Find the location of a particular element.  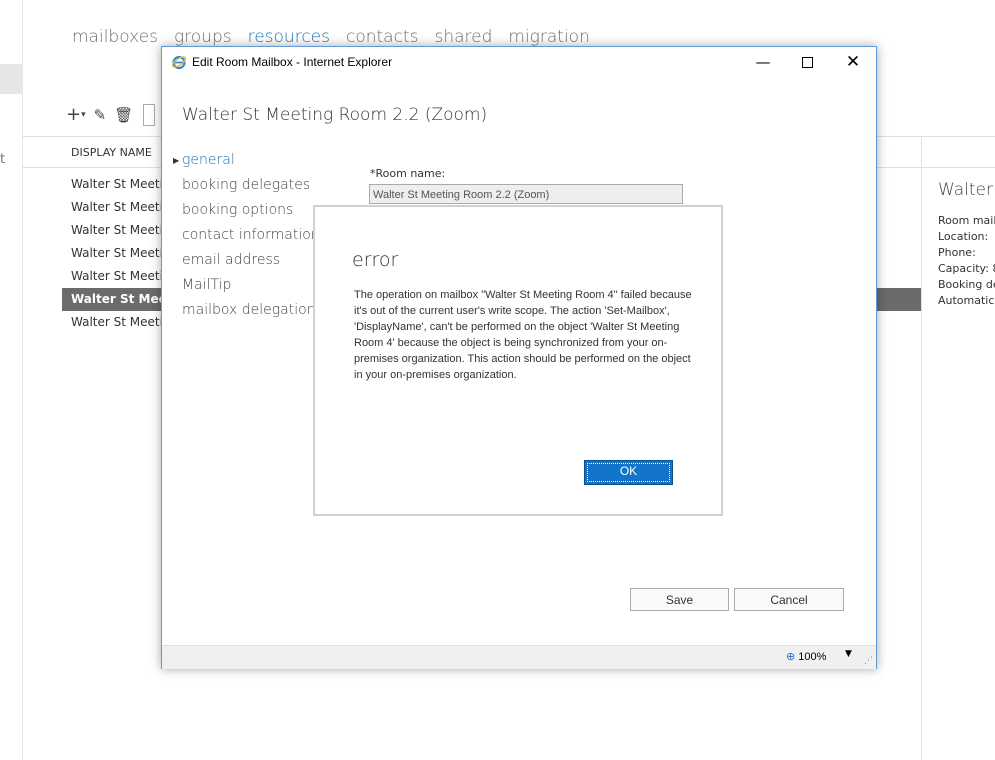

tab-mailboxes: mailboxes is located at coordinates (115, 37).